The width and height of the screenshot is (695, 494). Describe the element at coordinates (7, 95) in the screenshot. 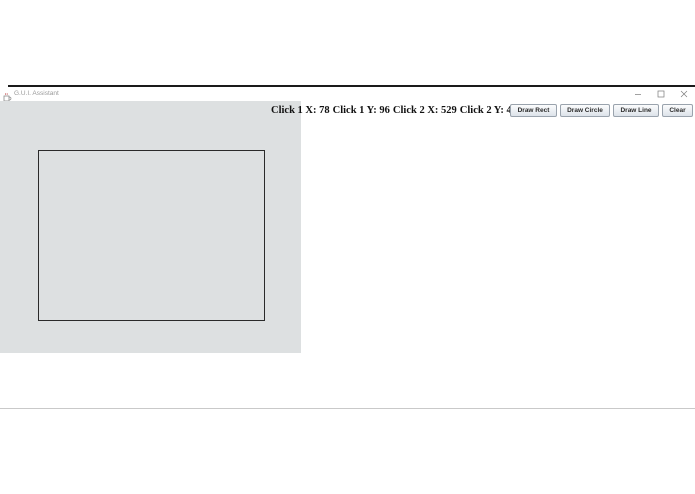

I see `java-cup-icon` at that location.